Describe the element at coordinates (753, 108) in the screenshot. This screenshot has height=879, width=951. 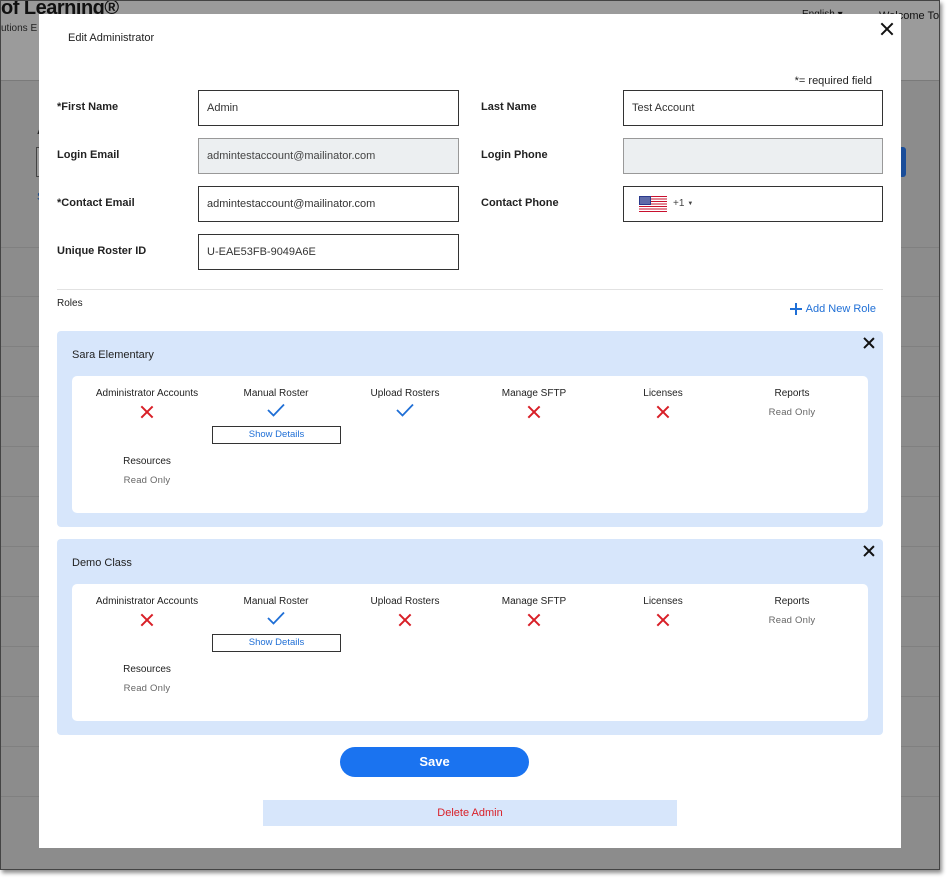
I see `last-name-input: Test Account` at that location.